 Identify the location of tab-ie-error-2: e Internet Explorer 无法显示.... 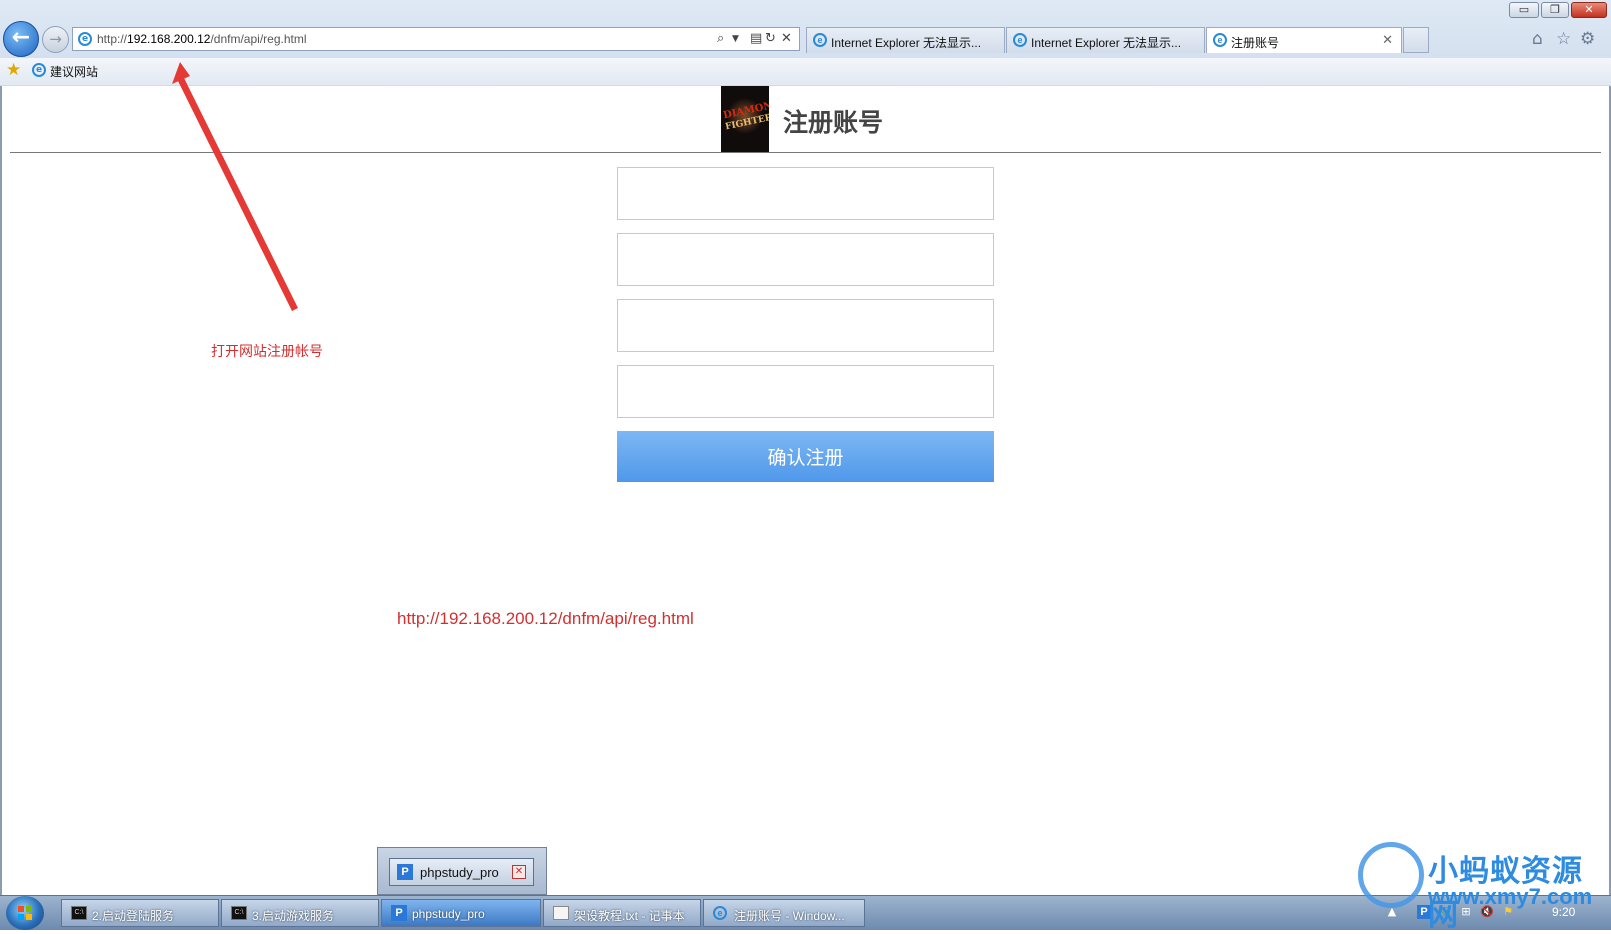
(1105, 40).